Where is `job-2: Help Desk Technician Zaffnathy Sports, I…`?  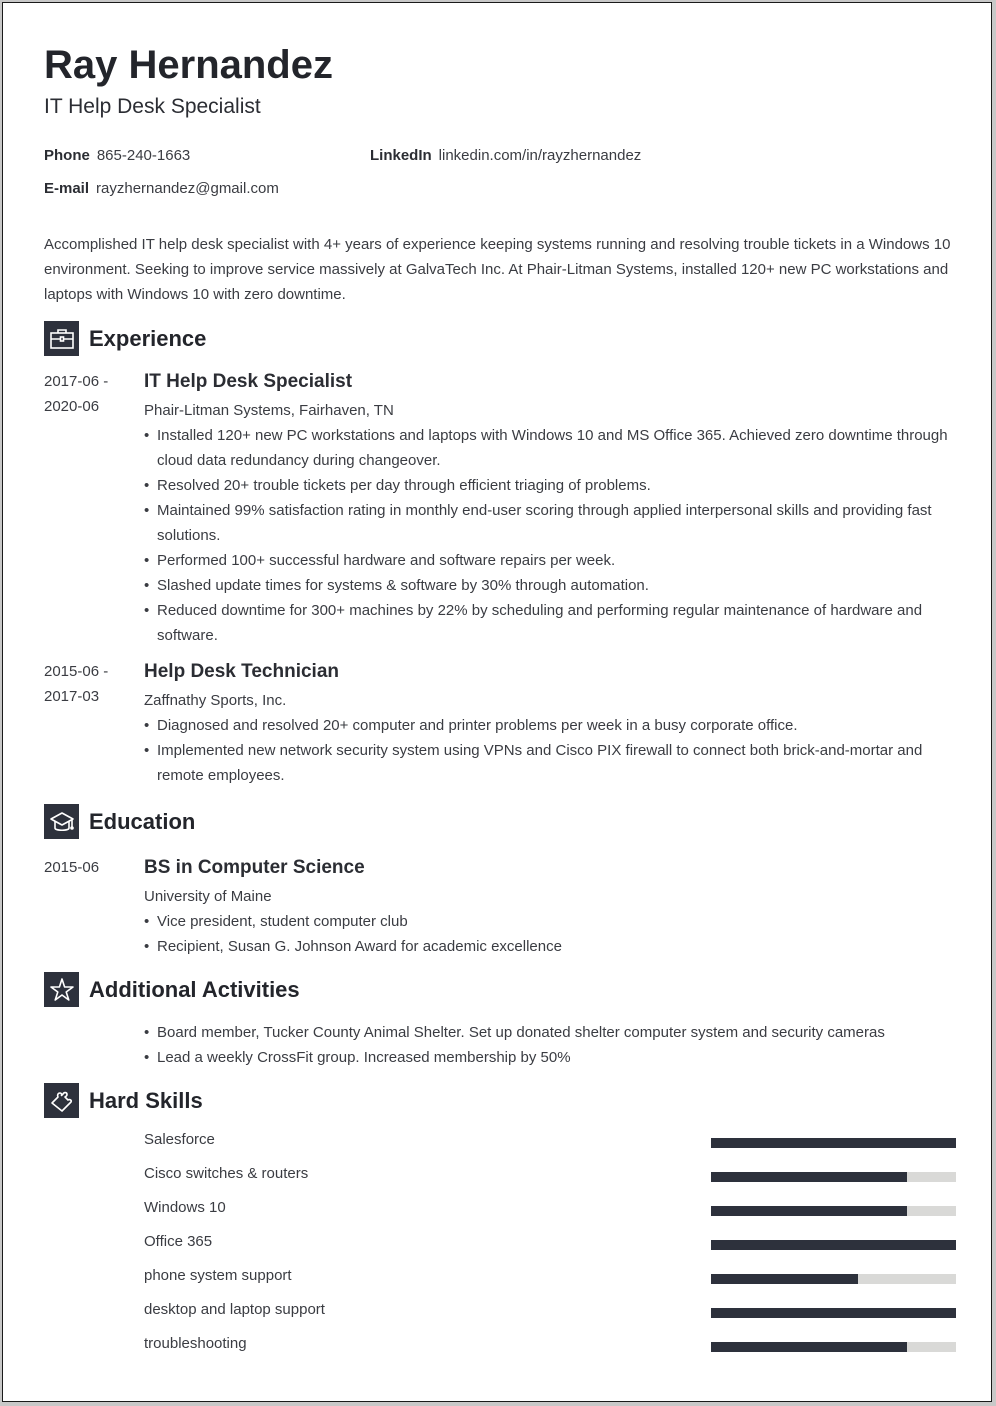 job-2: Help Desk Technician Zaffnathy Sports, I… is located at coordinates (551, 723).